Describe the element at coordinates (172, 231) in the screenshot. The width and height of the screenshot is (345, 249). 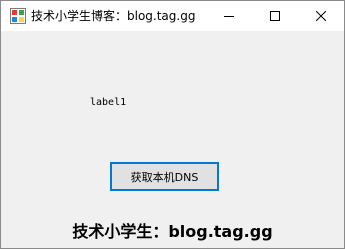
I see `footer-blog-label: 技术小学生：blog.tag.gg` at that location.